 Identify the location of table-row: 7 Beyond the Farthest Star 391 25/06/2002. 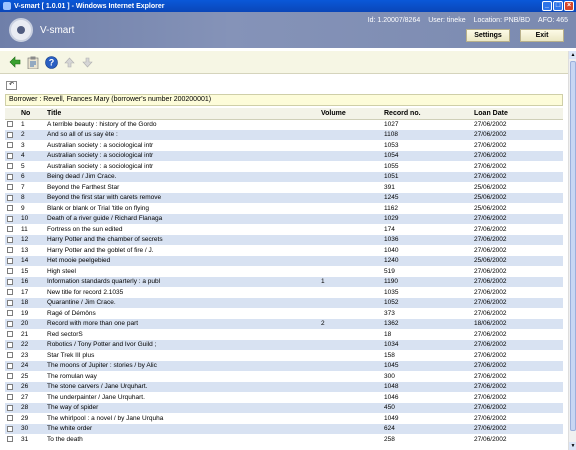
(284, 187).